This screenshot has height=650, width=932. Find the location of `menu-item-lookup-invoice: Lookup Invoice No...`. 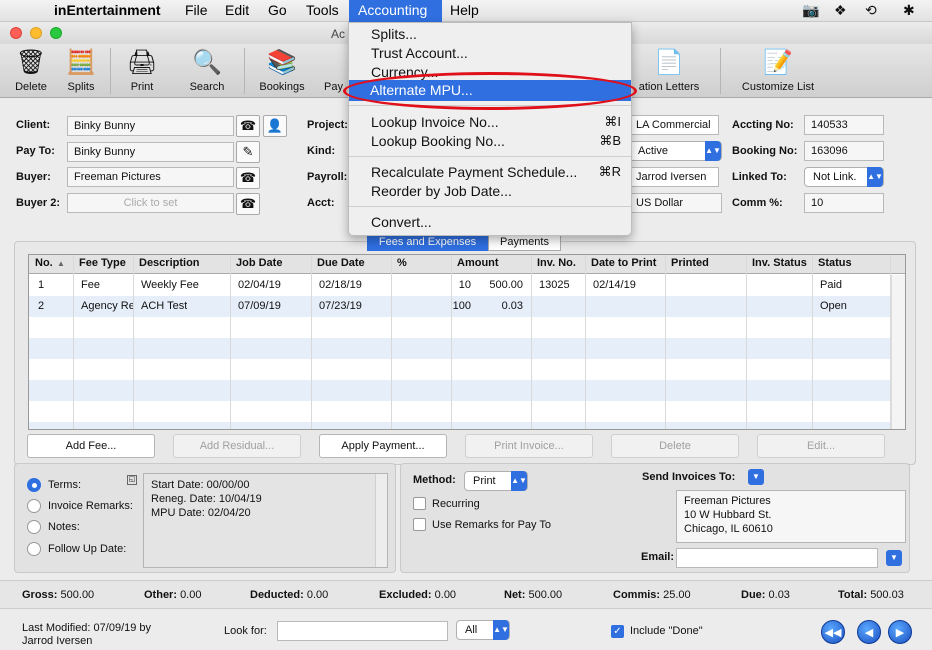

menu-item-lookup-invoice: Lookup Invoice No... is located at coordinates (435, 122).